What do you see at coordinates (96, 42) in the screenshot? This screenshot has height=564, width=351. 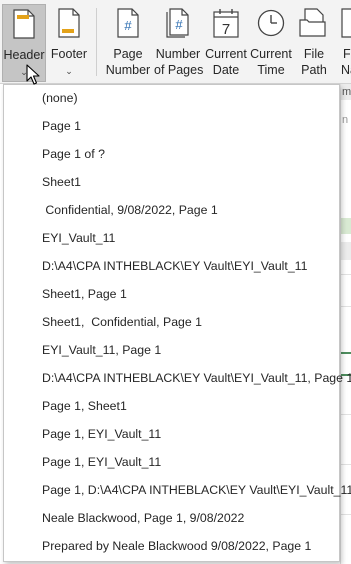 I see `ribbon-separator` at bounding box center [96, 42].